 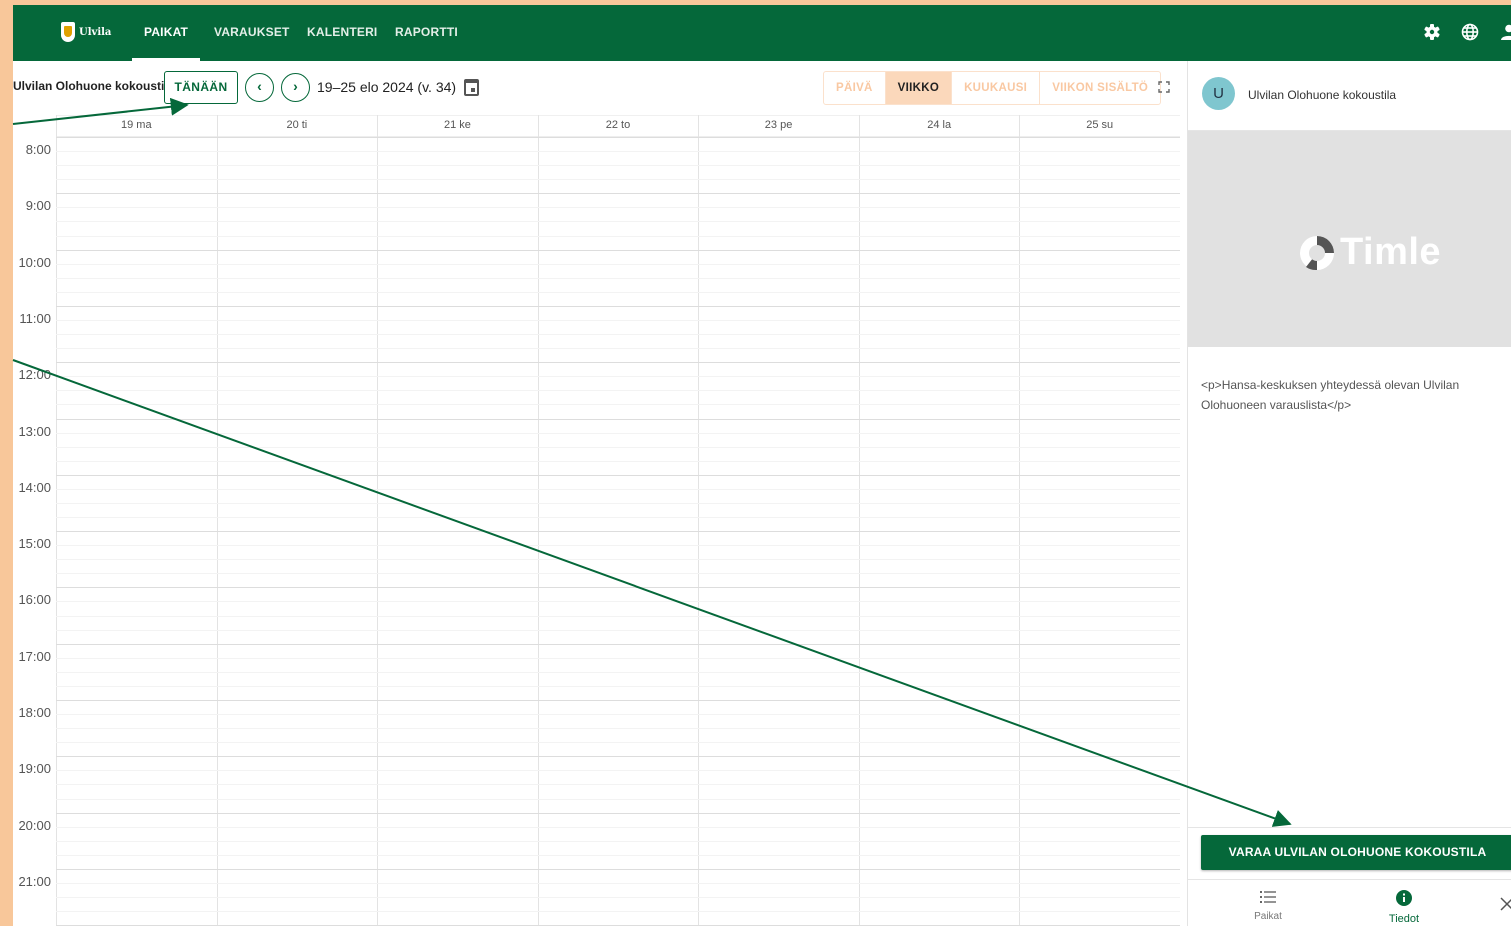 I want to click on hour-label: 19:00, so click(x=34, y=769).